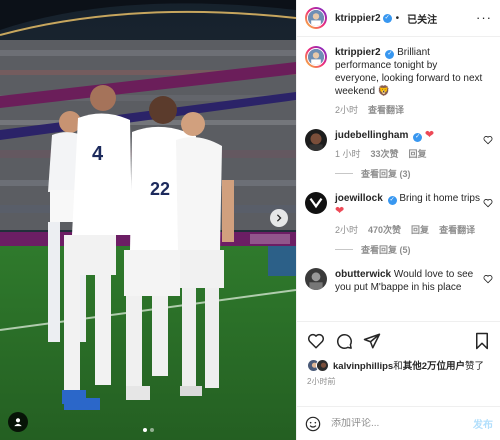 The height and width of the screenshot is (440, 500). I want to click on view-replies-button: 查看回复 (5), so click(414, 249).